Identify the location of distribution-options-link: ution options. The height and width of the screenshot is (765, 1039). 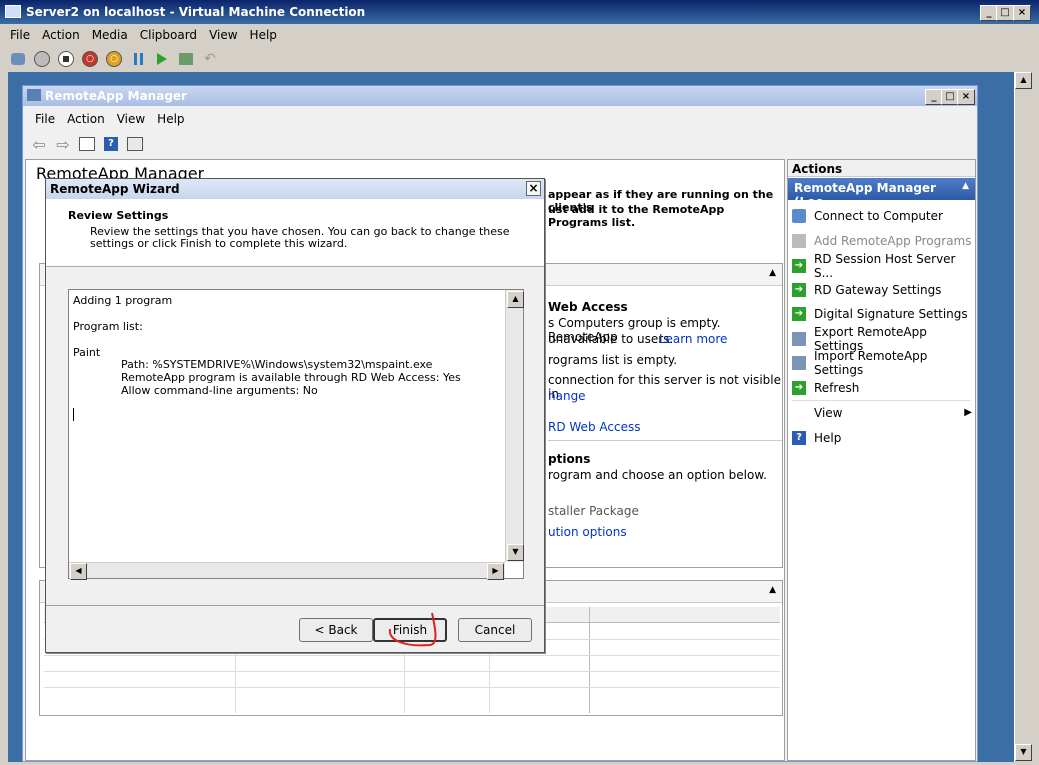
(587, 532).